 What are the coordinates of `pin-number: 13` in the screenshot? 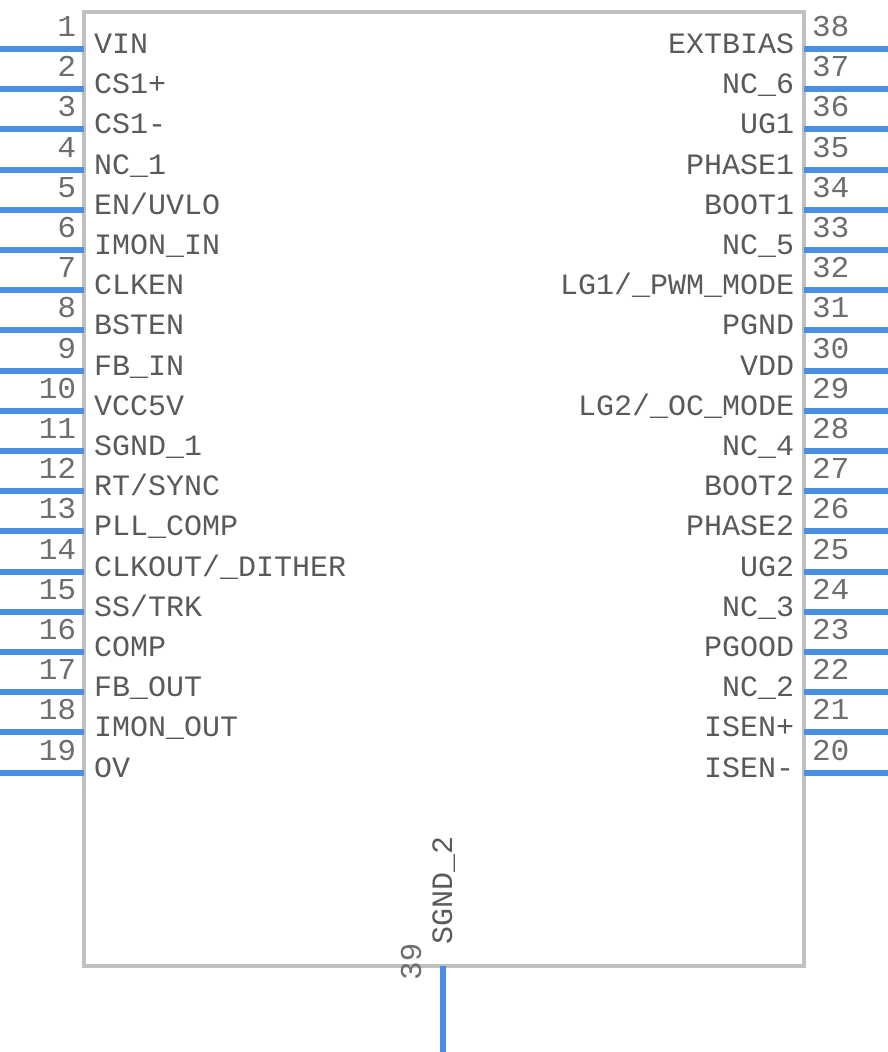 It's located at (57, 511).